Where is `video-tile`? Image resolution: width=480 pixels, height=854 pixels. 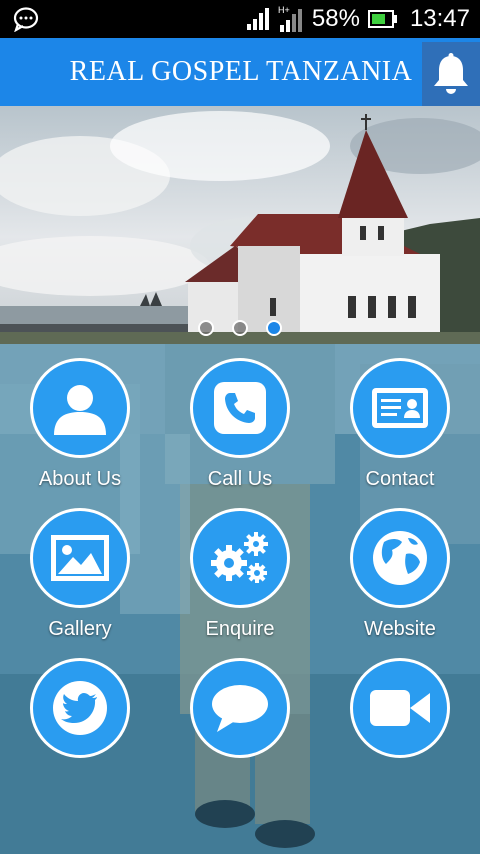 video-tile is located at coordinates (400, 719).